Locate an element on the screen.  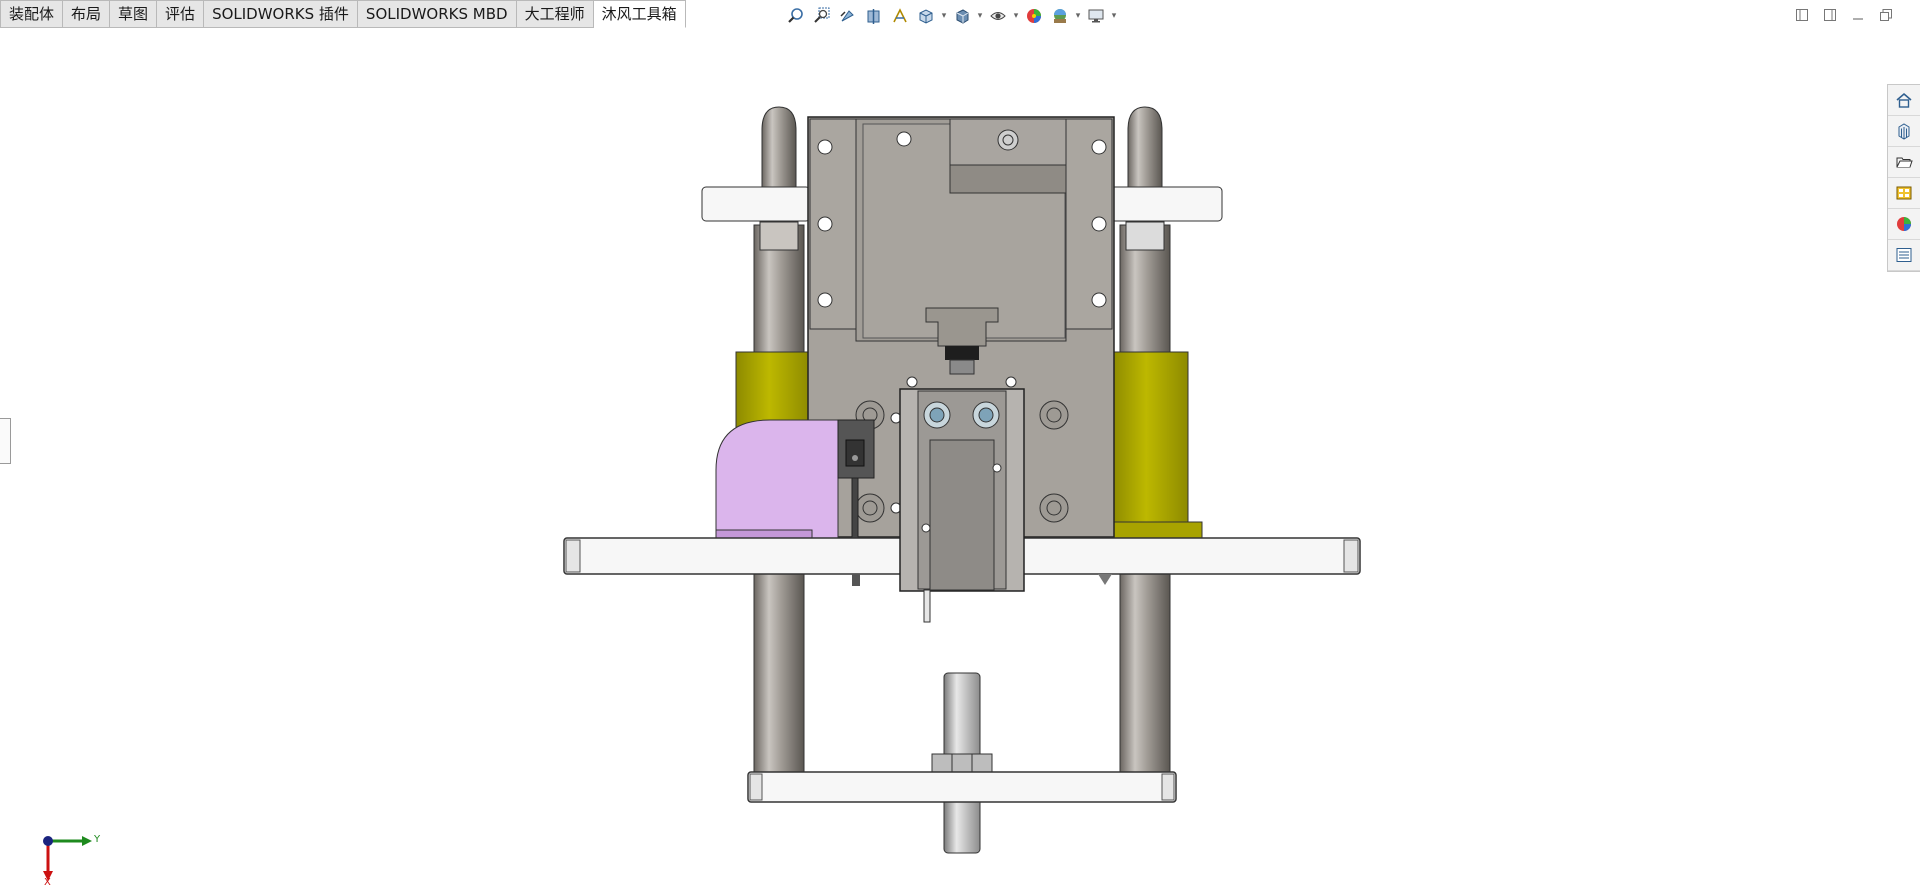
view-orientation-icon is located at coordinates (926, 16).